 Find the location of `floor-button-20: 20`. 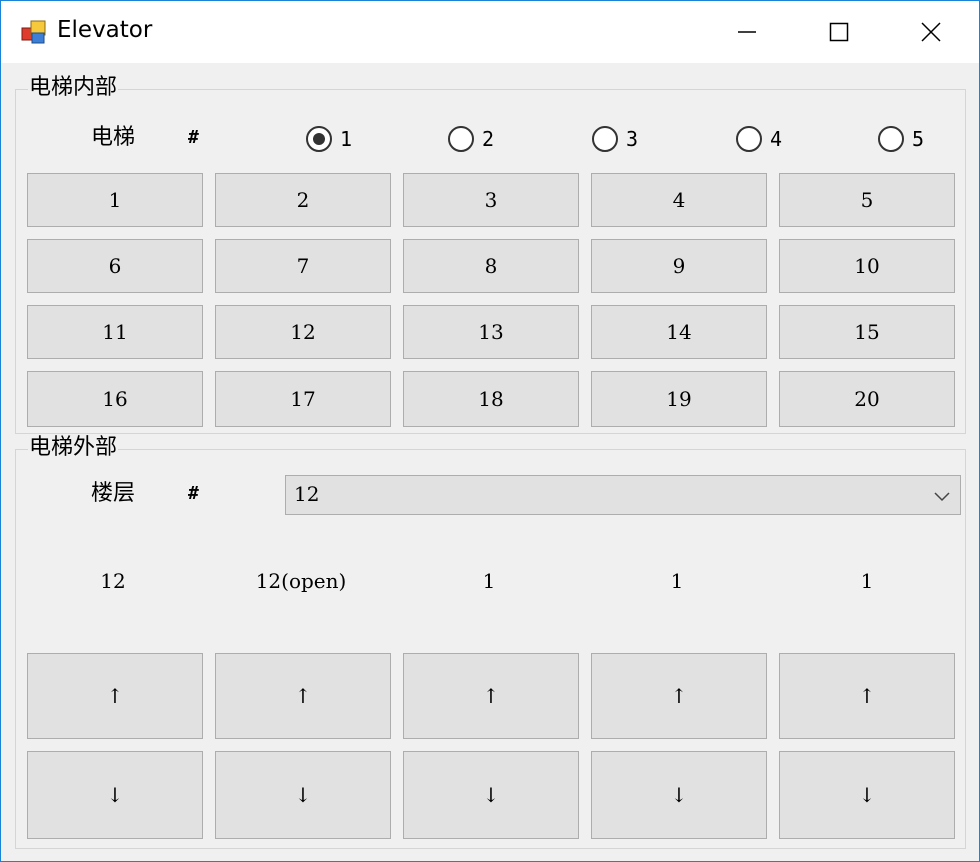

floor-button-20: 20 is located at coordinates (867, 399).